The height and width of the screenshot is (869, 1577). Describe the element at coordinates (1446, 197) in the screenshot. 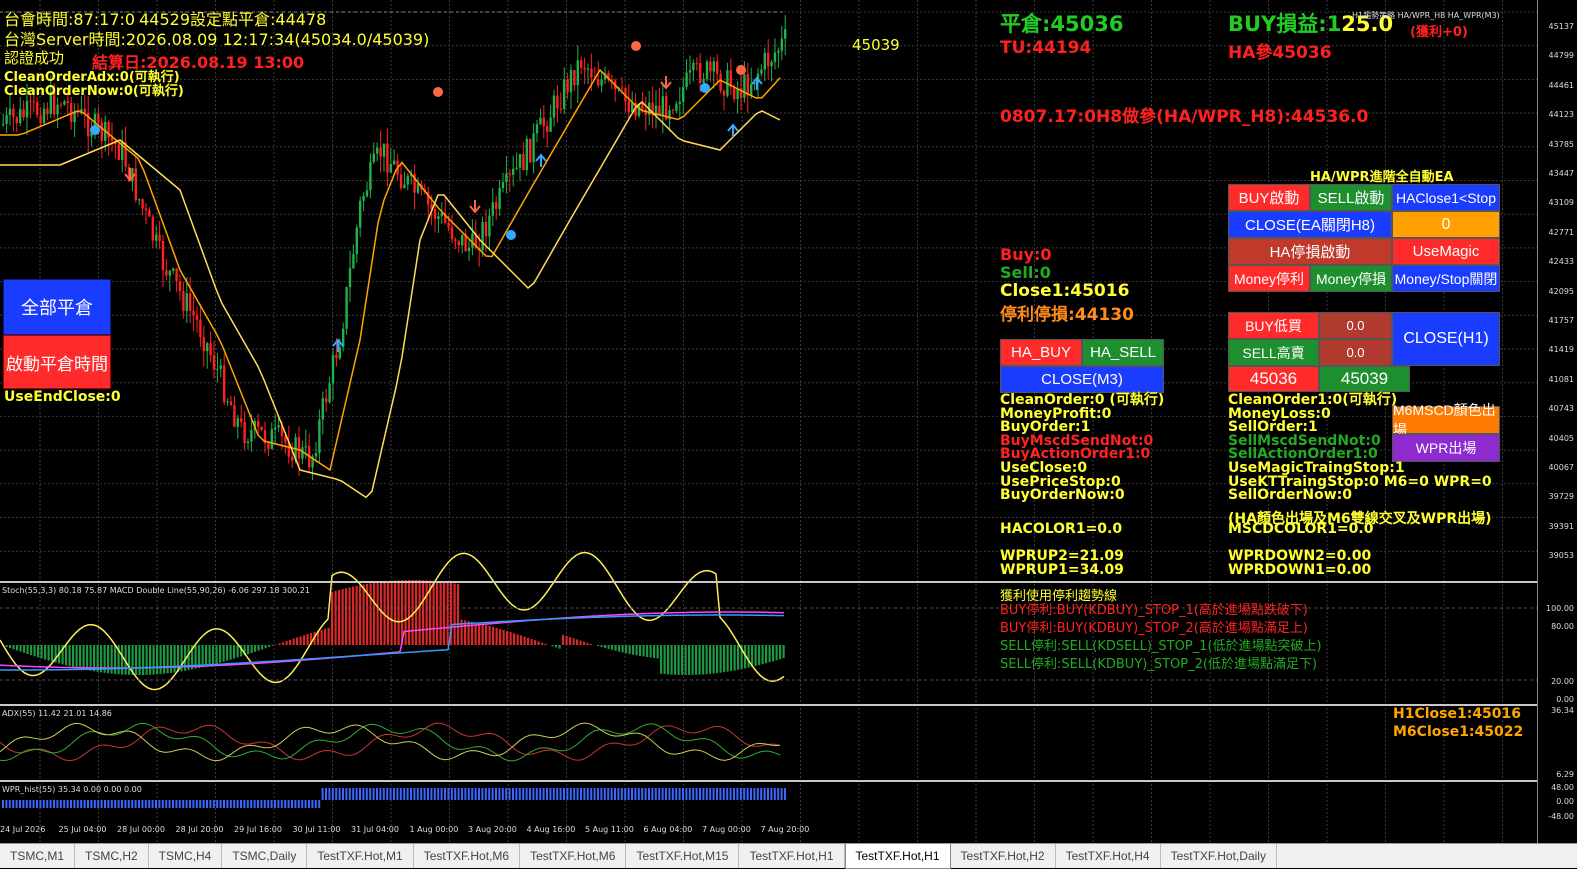

I see `ha-close-button: HAClose1<Stop` at that location.